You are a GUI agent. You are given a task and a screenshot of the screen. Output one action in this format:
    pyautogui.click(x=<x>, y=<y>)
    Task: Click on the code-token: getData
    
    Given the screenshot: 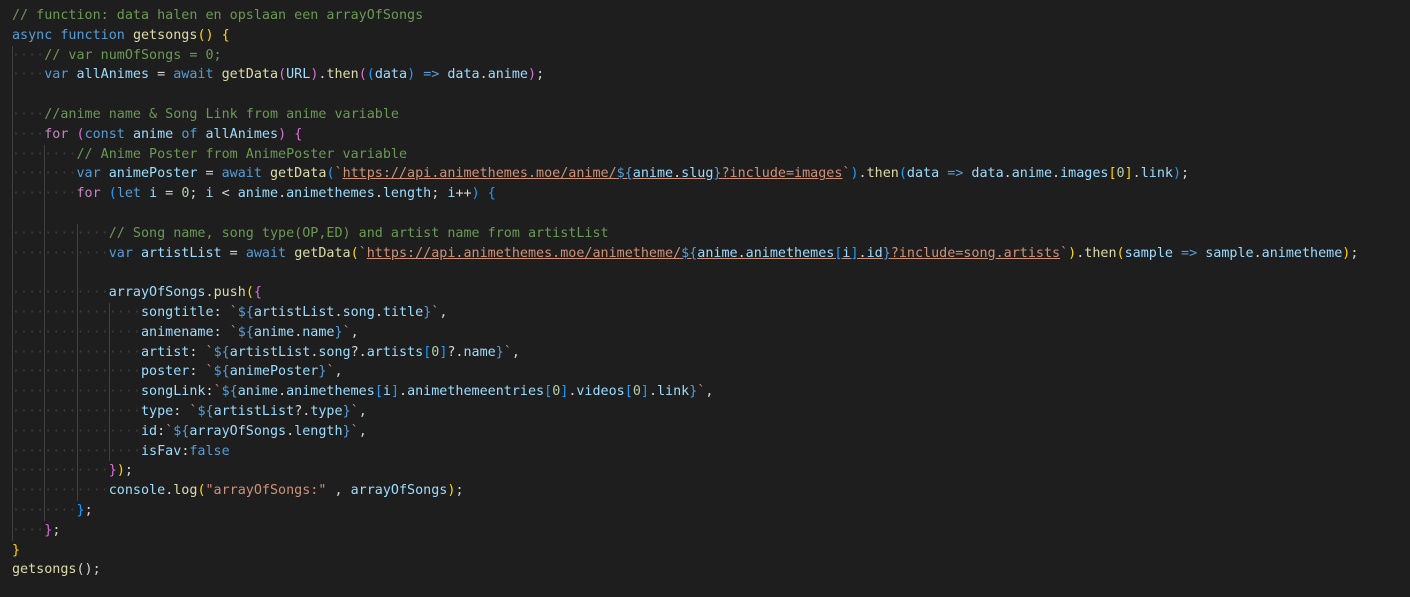 What is the action you would take?
    pyautogui.click(x=298, y=174)
    